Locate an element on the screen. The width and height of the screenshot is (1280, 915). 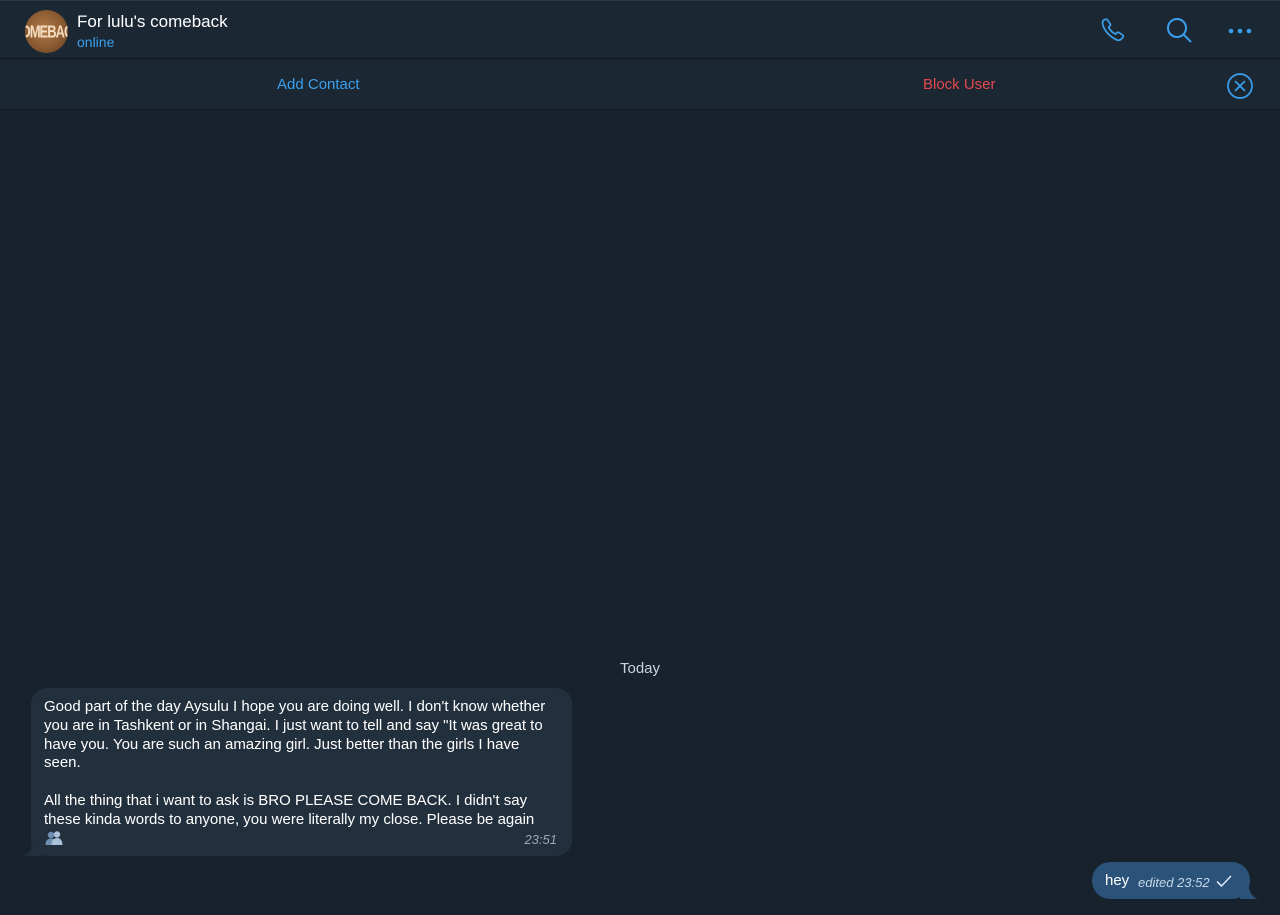
online-status: online is located at coordinates (96, 42).